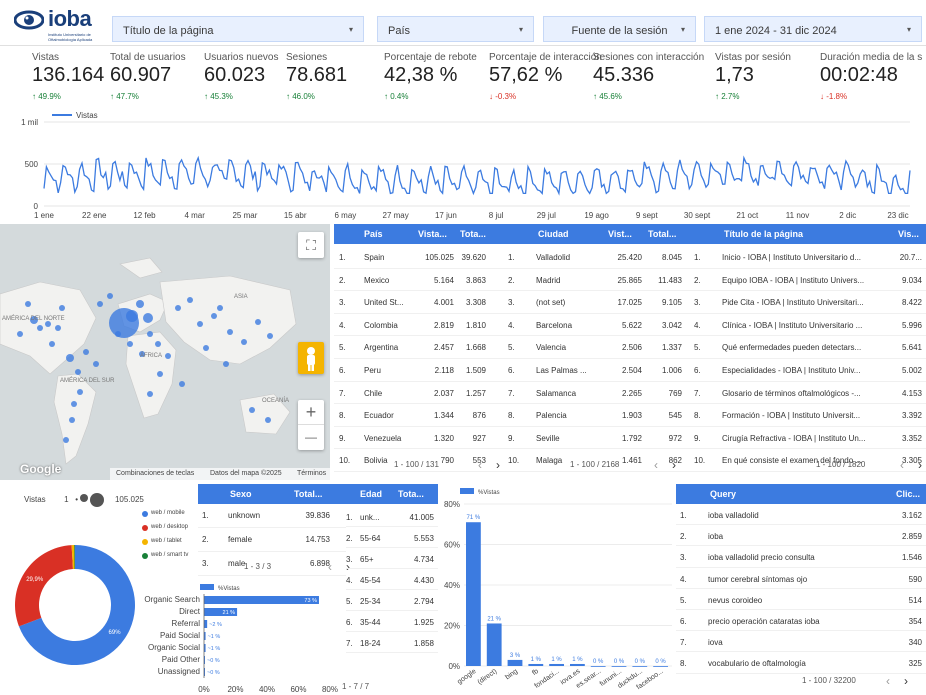 This screenshot has width=926, height=695. Describe the element at coordinates (170, 559) in the screenshot. I see `legend-item: web / smart tv` at that location.